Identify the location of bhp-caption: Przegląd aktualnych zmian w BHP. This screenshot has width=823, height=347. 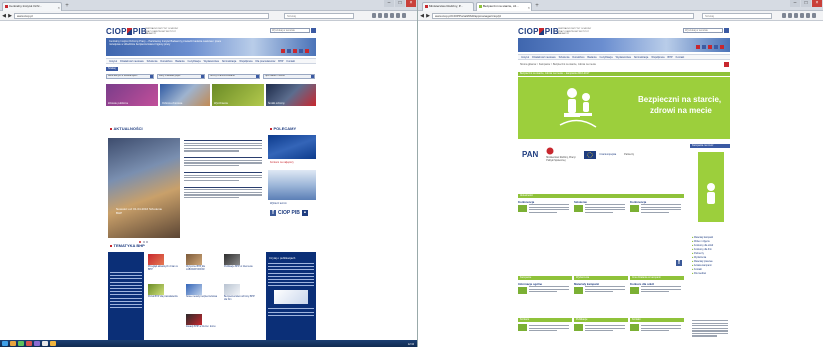
(165, 269).